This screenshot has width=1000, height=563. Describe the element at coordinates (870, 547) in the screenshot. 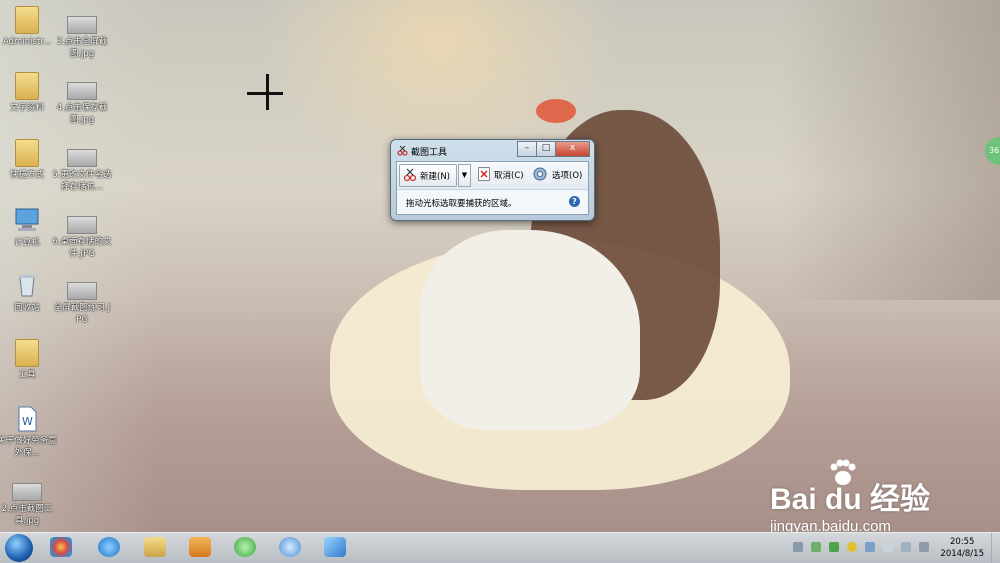

I see `bluetooth-icon` at that location.